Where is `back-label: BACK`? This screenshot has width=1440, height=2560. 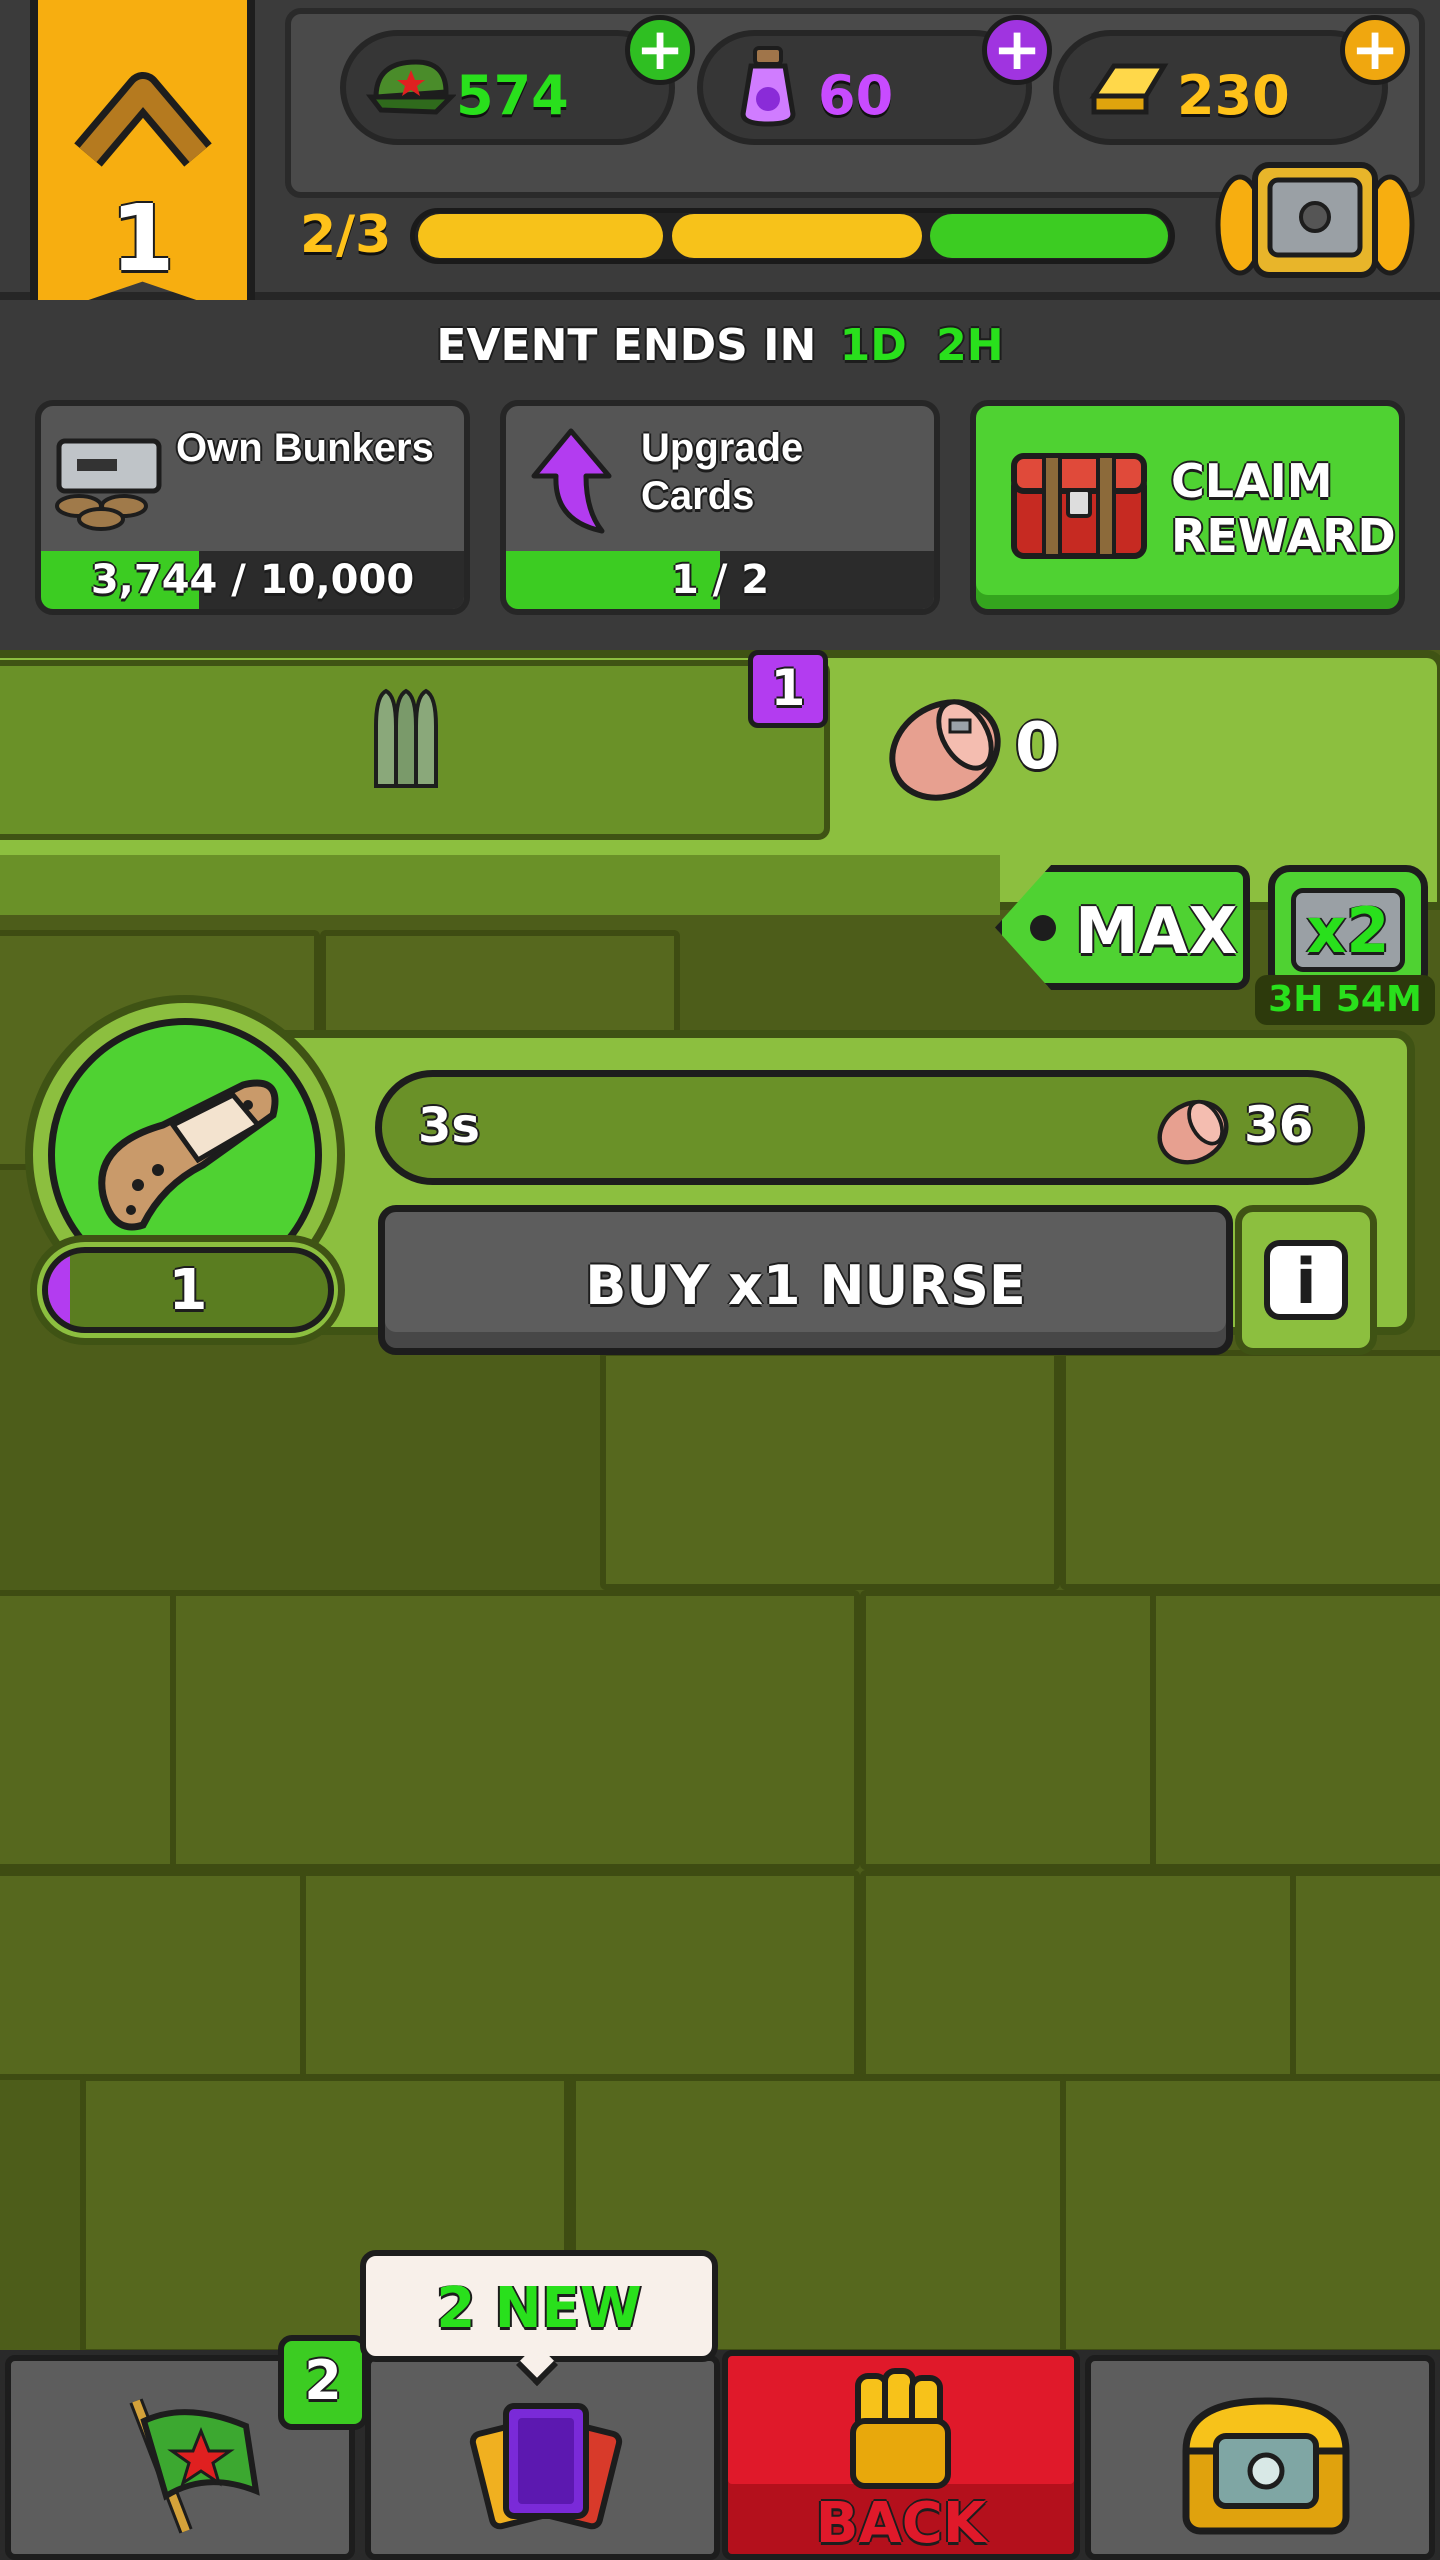 back-label: BACK is located at coordinates (901, 2523).